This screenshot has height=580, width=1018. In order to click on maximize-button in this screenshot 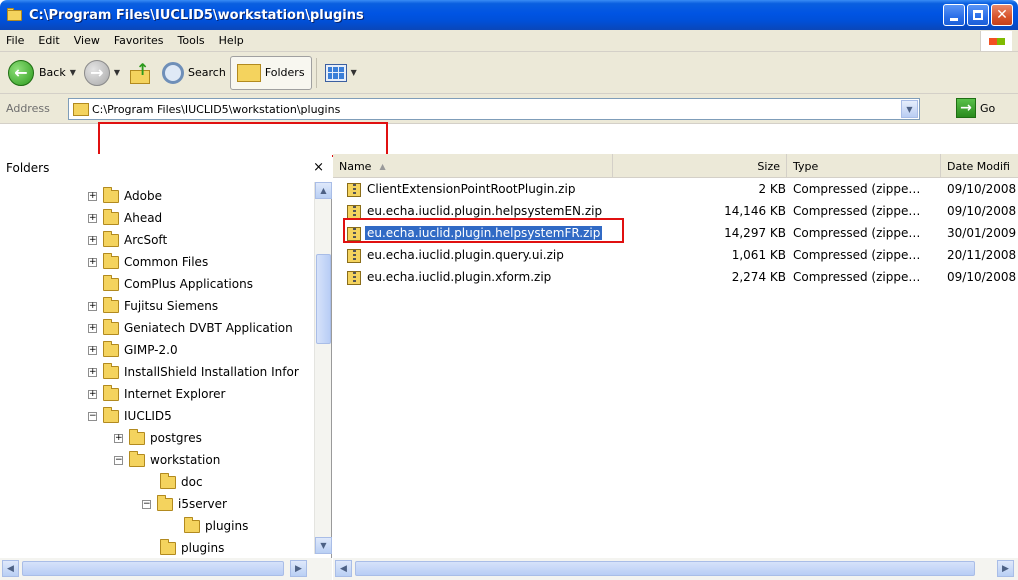, I will do `click(978, 15)`.